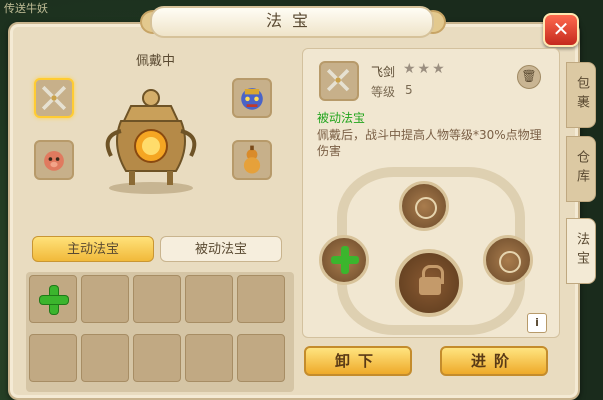 The image size is (603, 400). I want to click on item-name: 飞剑, so click(383, 72).